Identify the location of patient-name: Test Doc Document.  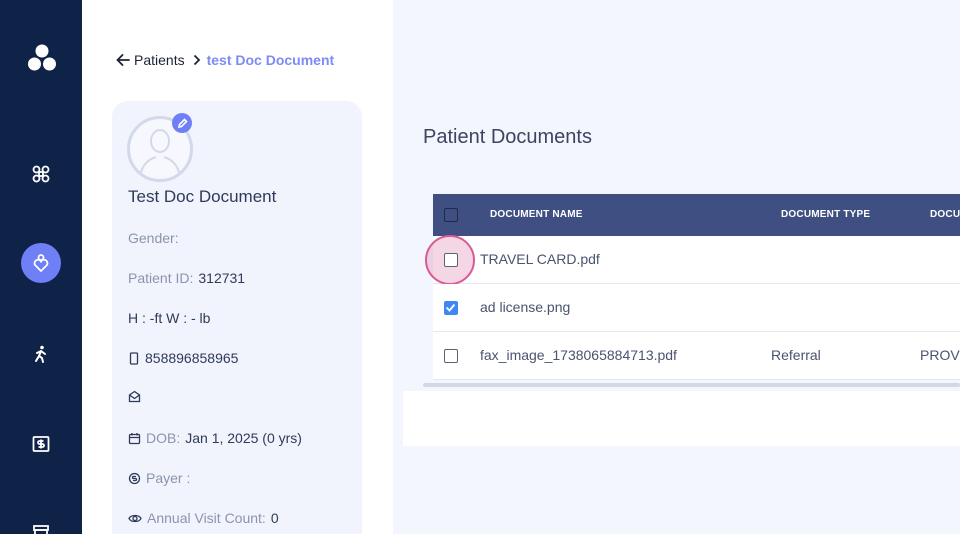
(202, 196).